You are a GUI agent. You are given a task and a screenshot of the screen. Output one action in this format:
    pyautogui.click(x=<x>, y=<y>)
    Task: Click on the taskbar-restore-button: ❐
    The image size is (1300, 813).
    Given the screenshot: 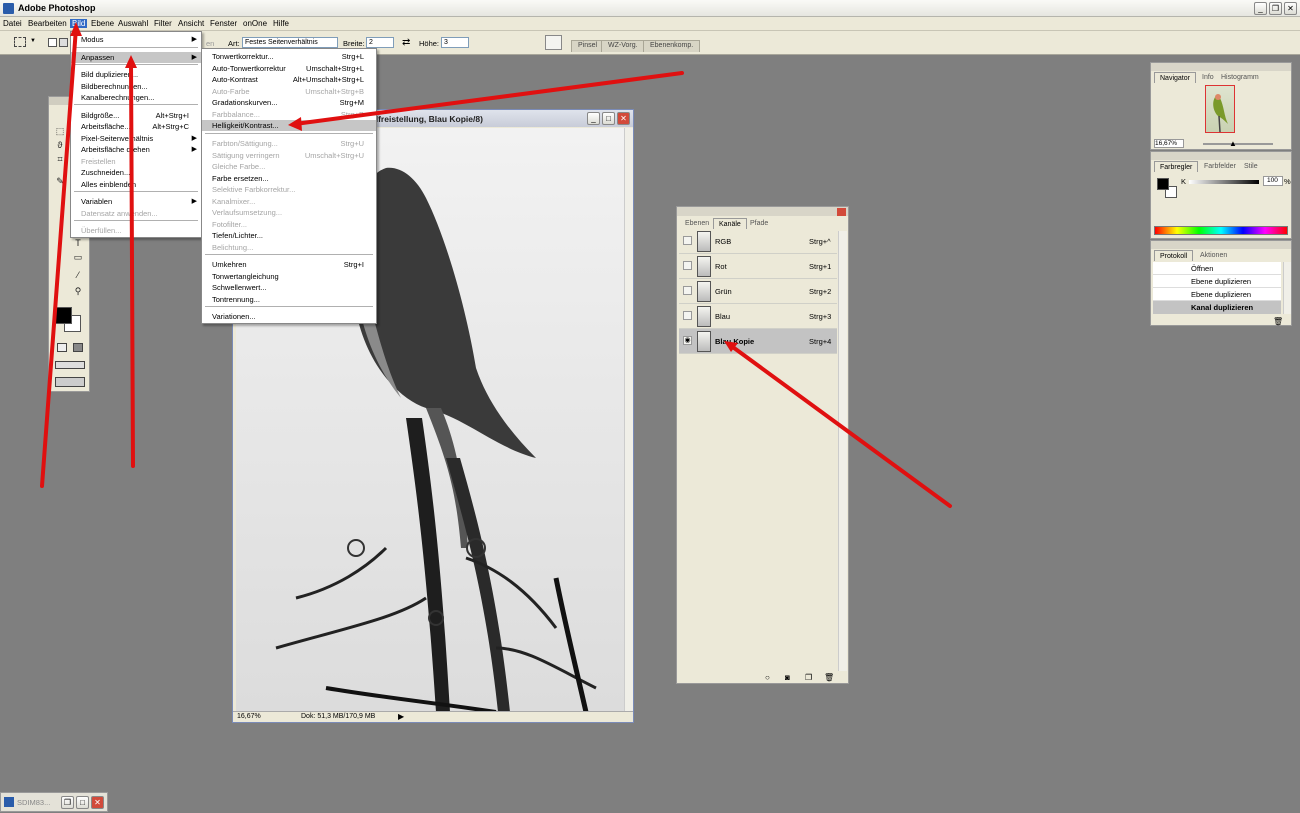 What is the action you would take?
    pyautogui.click(x=67, y=802)
    